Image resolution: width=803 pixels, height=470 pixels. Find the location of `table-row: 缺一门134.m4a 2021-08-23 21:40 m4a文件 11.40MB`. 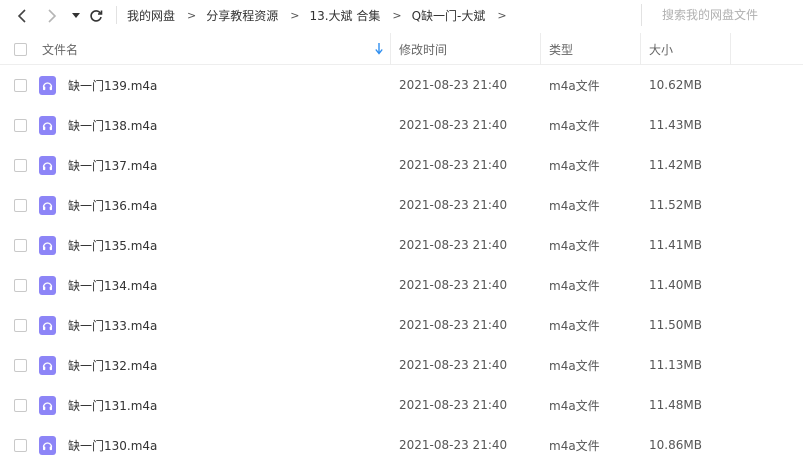

table-row: 缺一门134.m4a 2021-08-23 21:40 m4a文件 11.40MB is located at coordinates (401, 285).